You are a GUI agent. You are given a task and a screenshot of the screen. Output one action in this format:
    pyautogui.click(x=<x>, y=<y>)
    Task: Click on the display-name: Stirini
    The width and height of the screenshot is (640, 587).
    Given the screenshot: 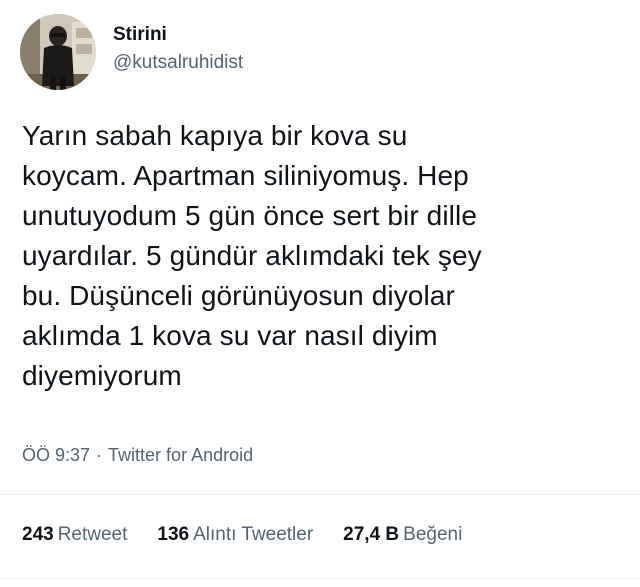 What is the action you would take?
    pyautogui.click(x=178, y=35)
    